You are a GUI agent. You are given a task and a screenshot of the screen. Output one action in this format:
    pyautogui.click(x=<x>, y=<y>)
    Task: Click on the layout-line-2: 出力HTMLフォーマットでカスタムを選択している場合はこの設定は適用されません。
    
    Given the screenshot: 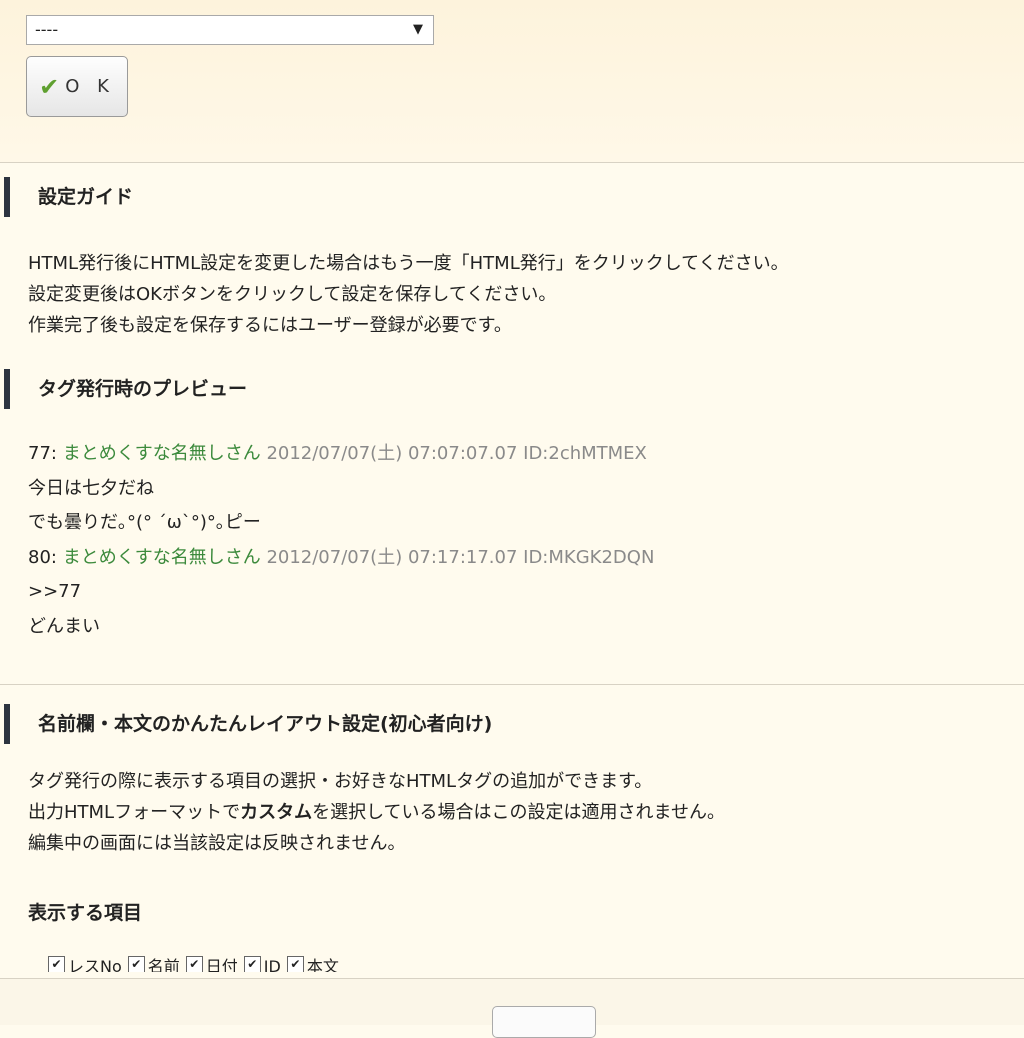 What is the action you would take?
    pyautogui.click(x=376, y=812)
    